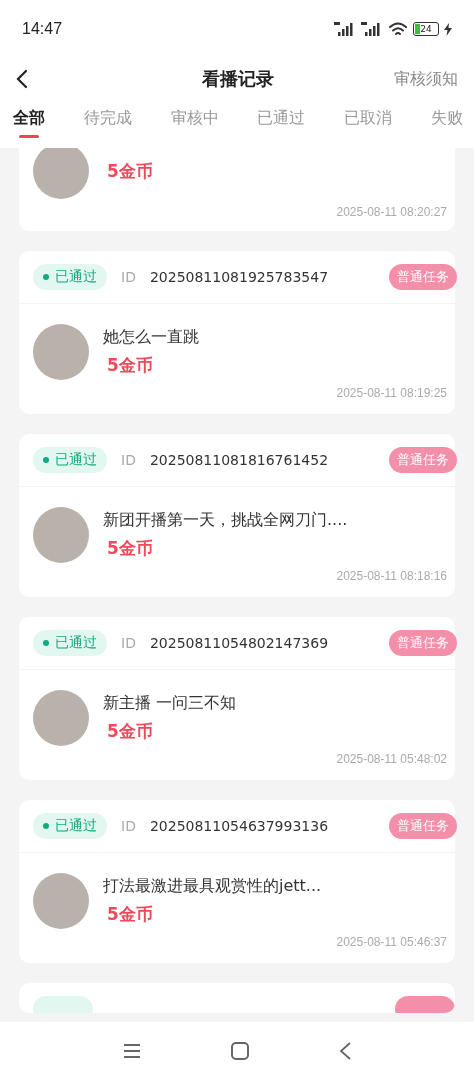 This screenshot has width=474, height=1080. Describe the element at coordinates (281, 125) in the screenshot. I see `filter-tab: 已通过` at that location.